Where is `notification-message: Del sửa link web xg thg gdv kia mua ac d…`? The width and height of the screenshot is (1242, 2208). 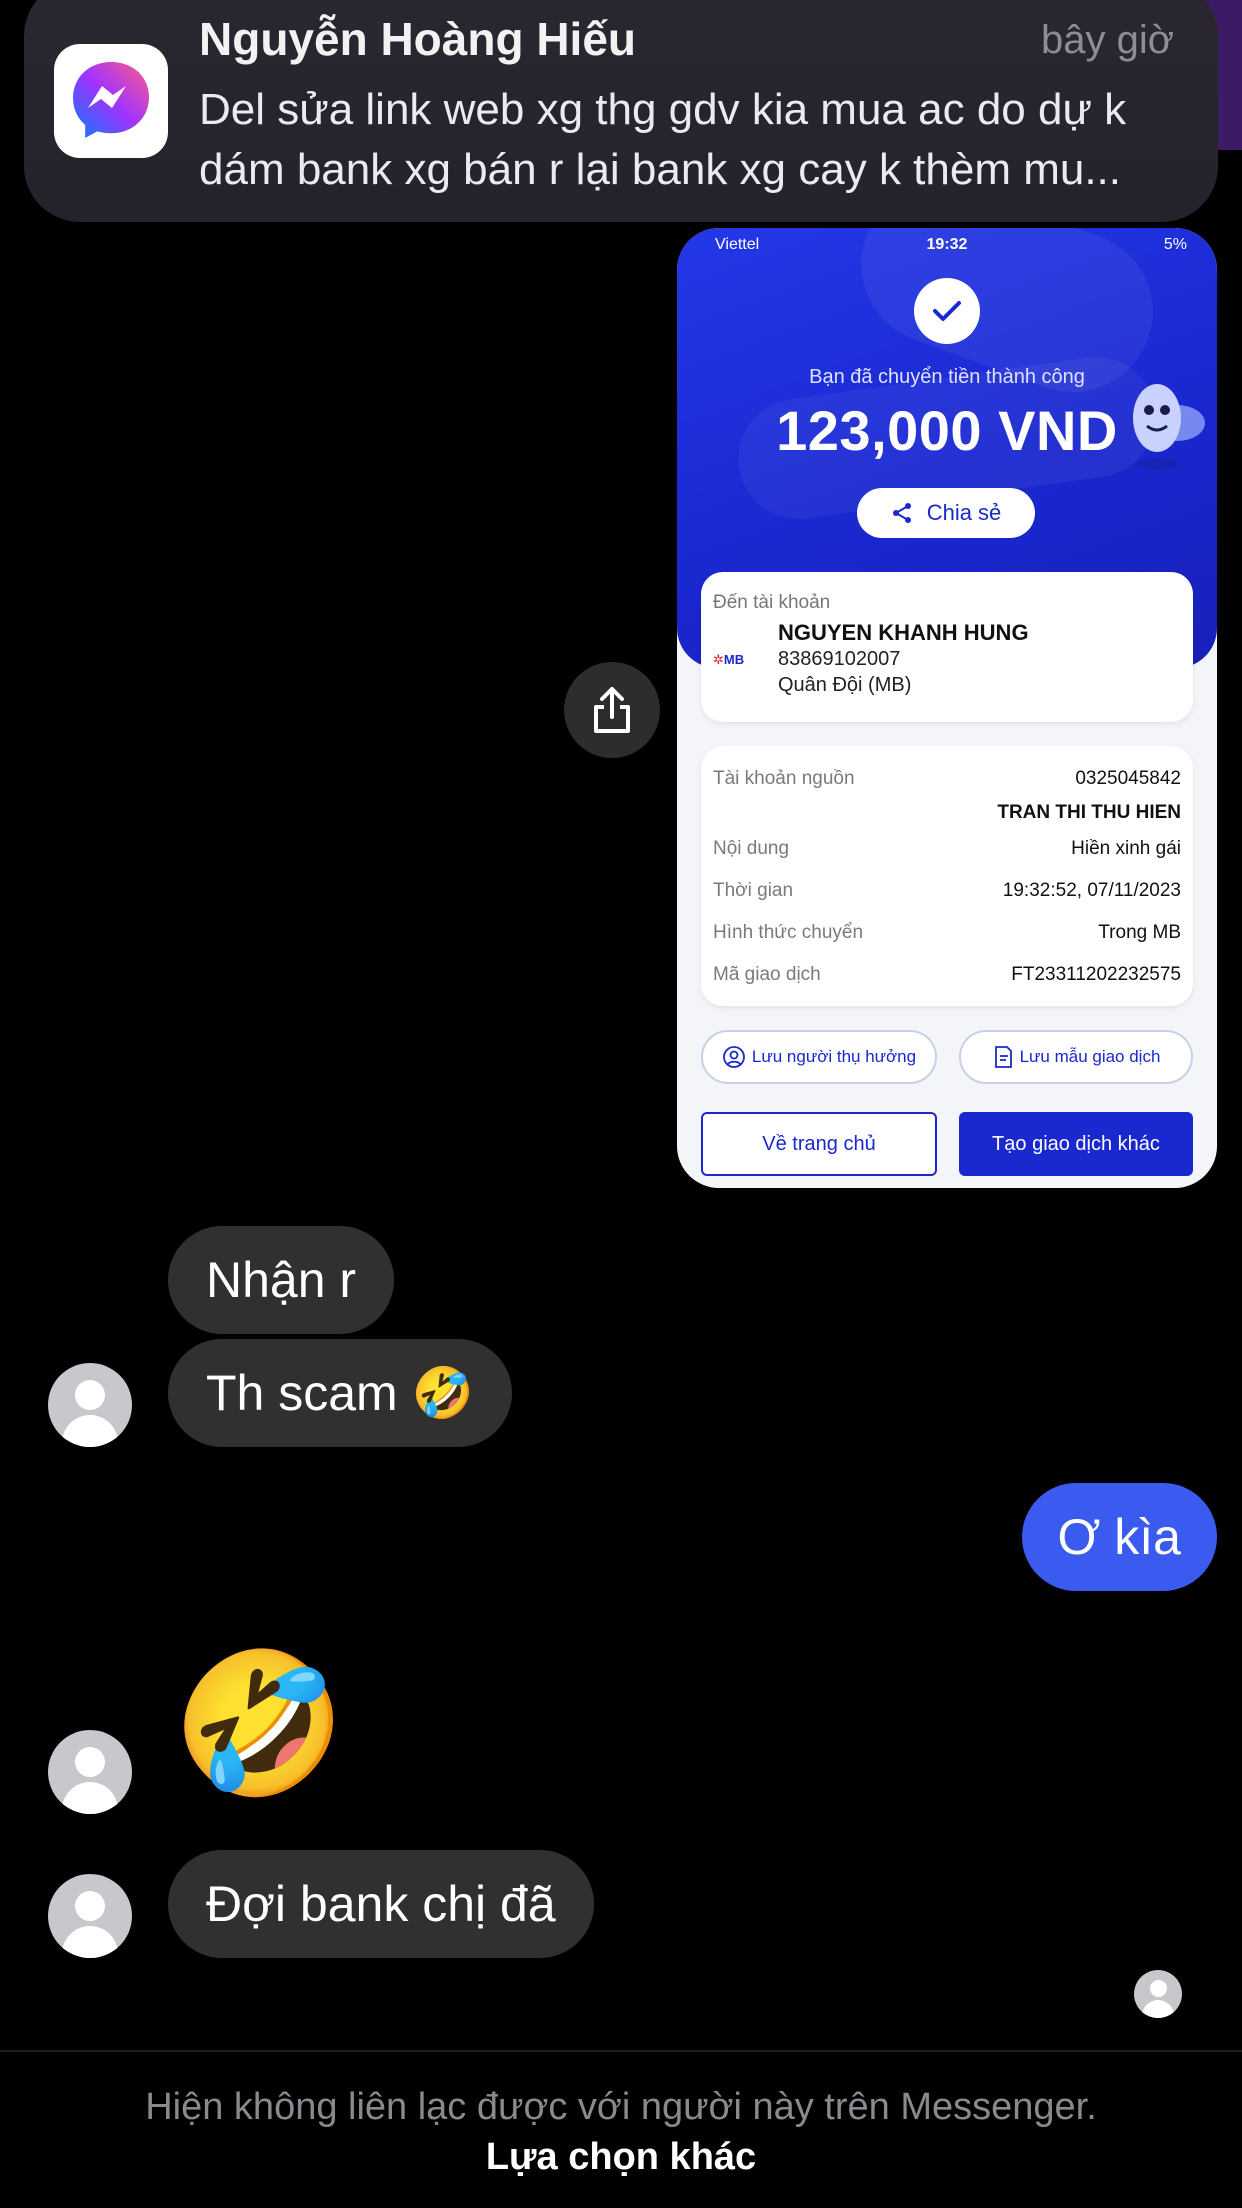
notification-message: Del sửa link web xg thg gdv kia mua ac d… is located at coordinates (694, 140).